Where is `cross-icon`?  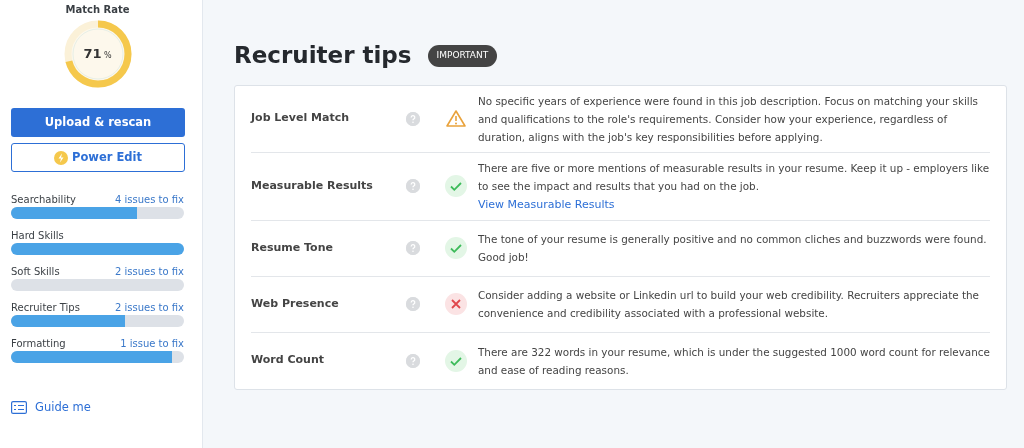
cross-icon is located at coordinates (456, 304).